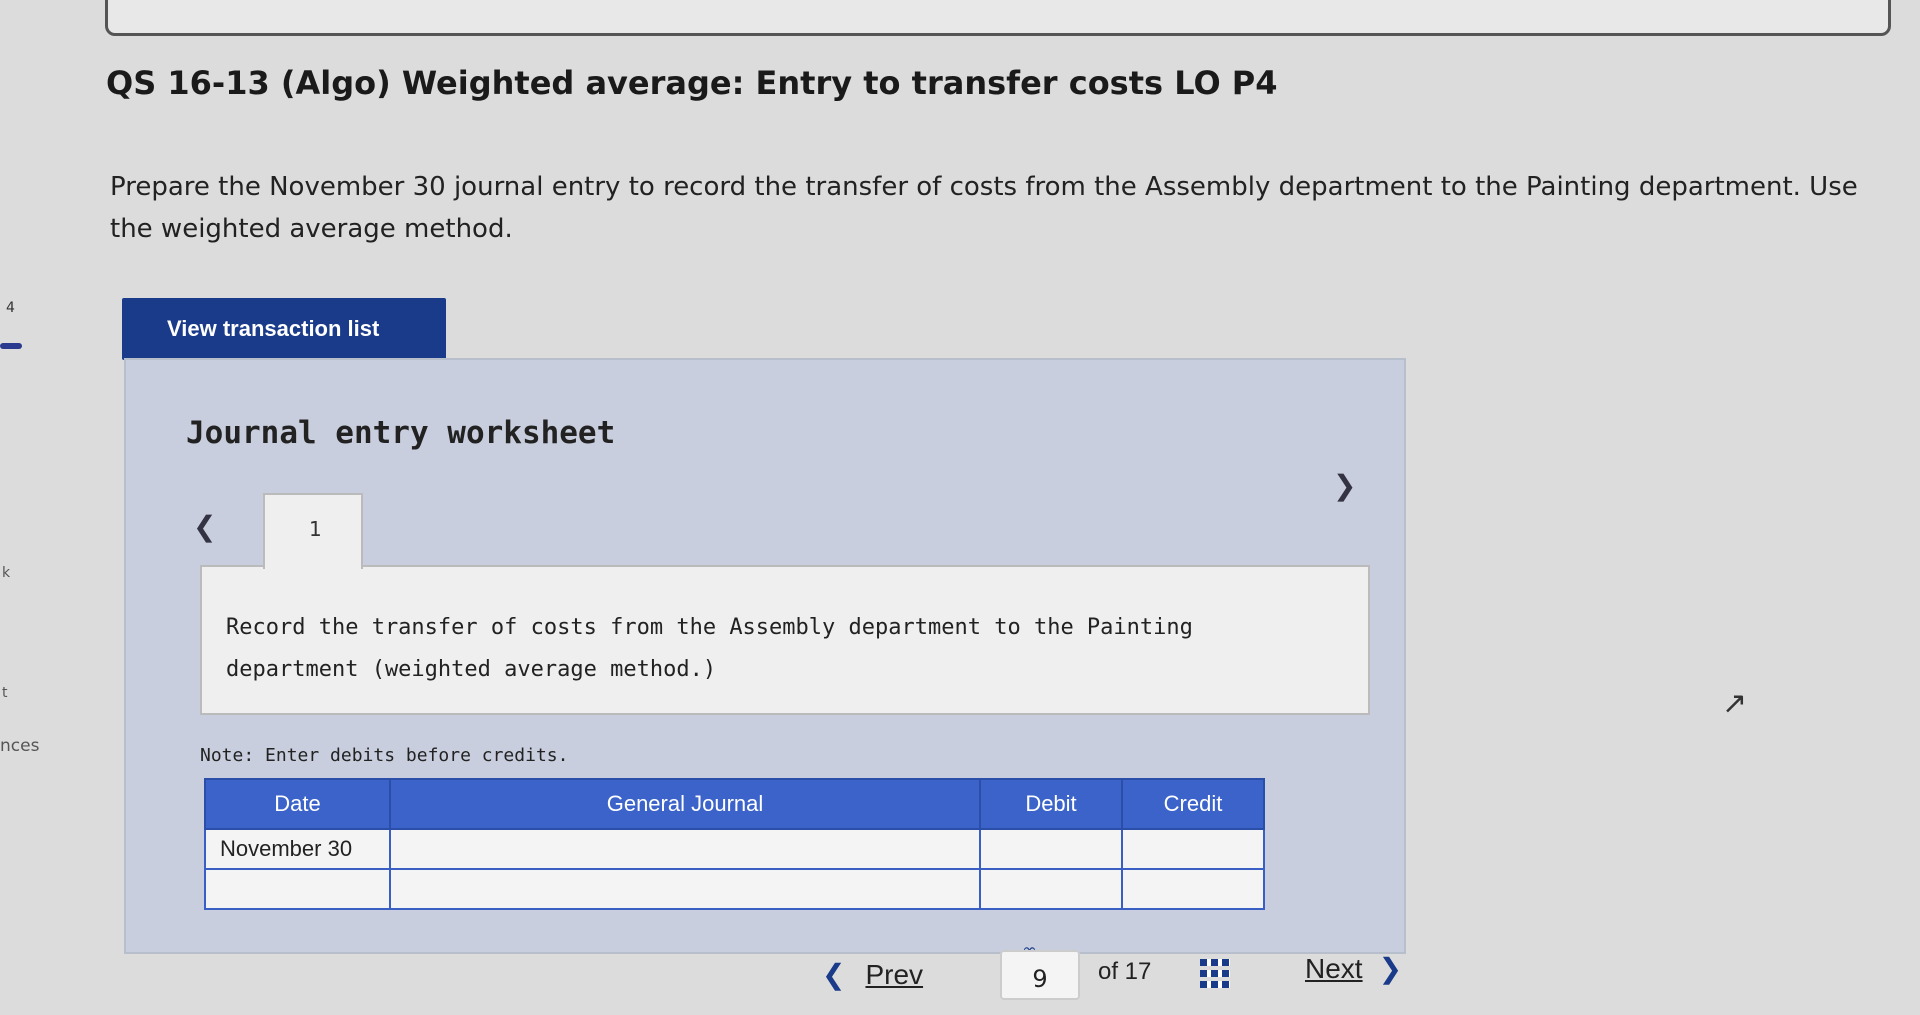 The width and height of the screenshot is (1920, 1015). What do you see at coordinates (960, 977) in the screenshot?
I see `pagination-bar: ❮Prev ∞ 9 of 17 Next❯` at bounding box center [960, 977].